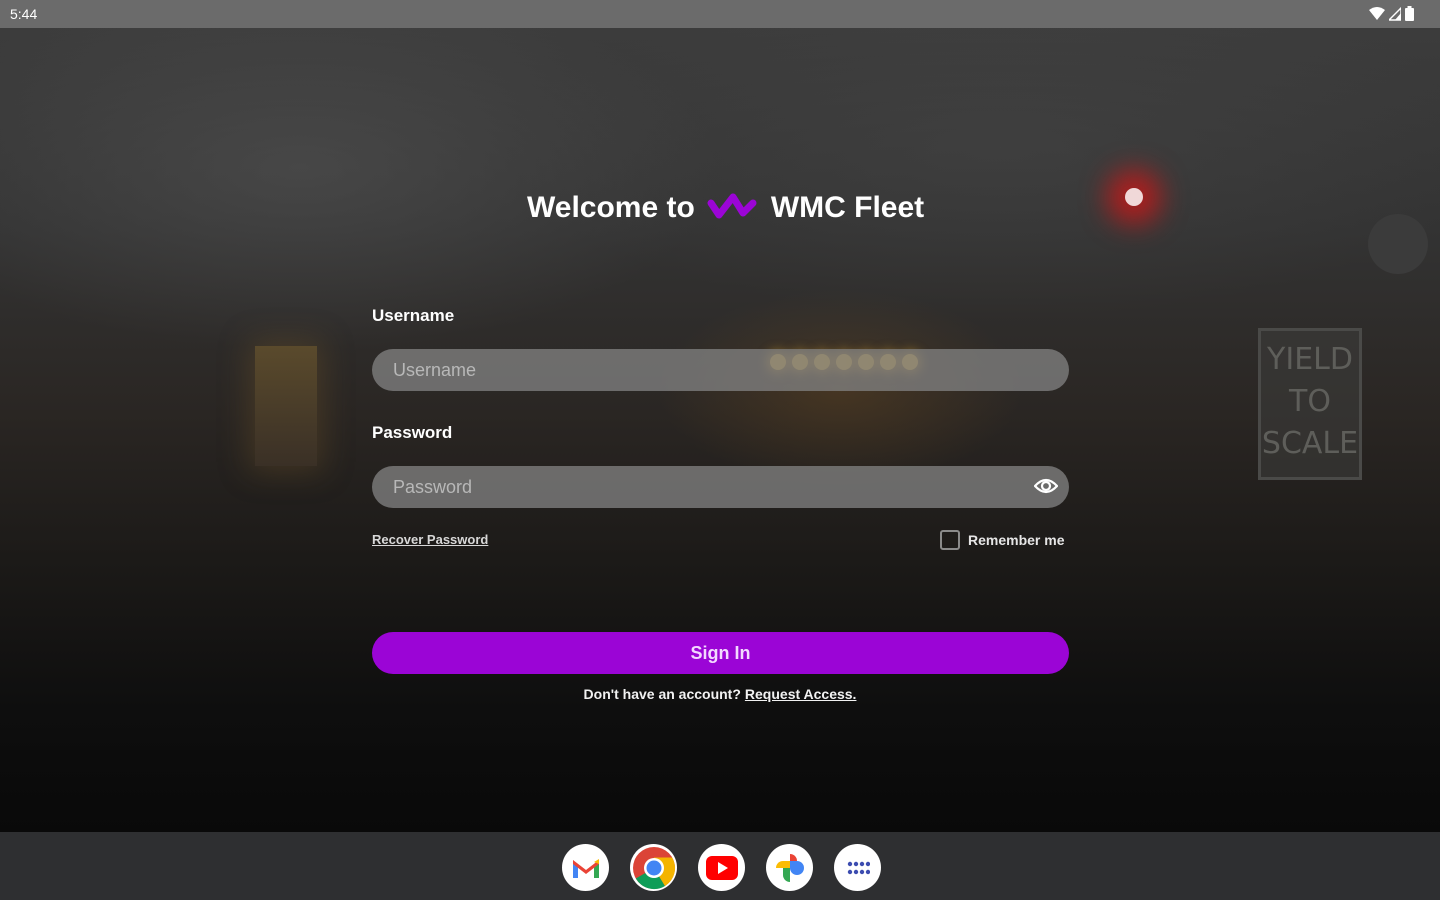 The width and height of the screenshot is (1440, 900). Describe the element at coordinates (720, 487) in the screenshot. I see `password-input` at that location.